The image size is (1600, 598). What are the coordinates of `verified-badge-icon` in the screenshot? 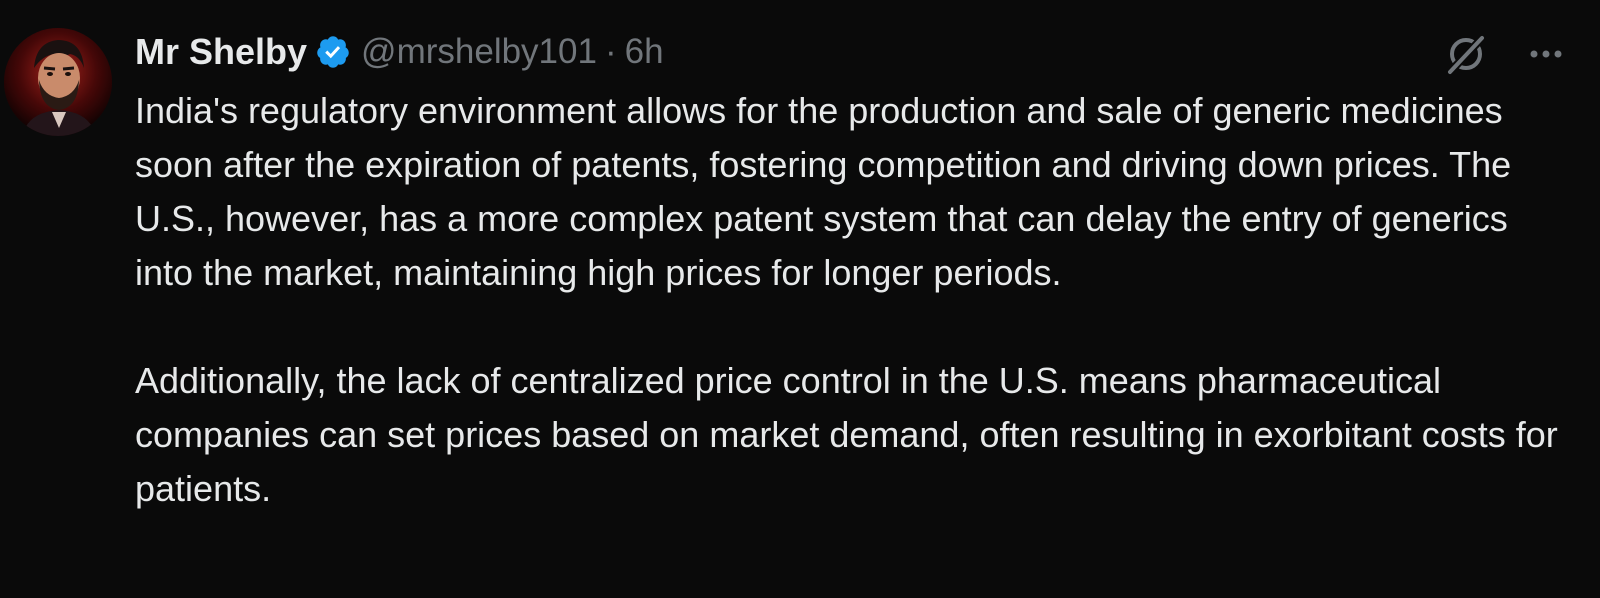 It's located at (333, 52).